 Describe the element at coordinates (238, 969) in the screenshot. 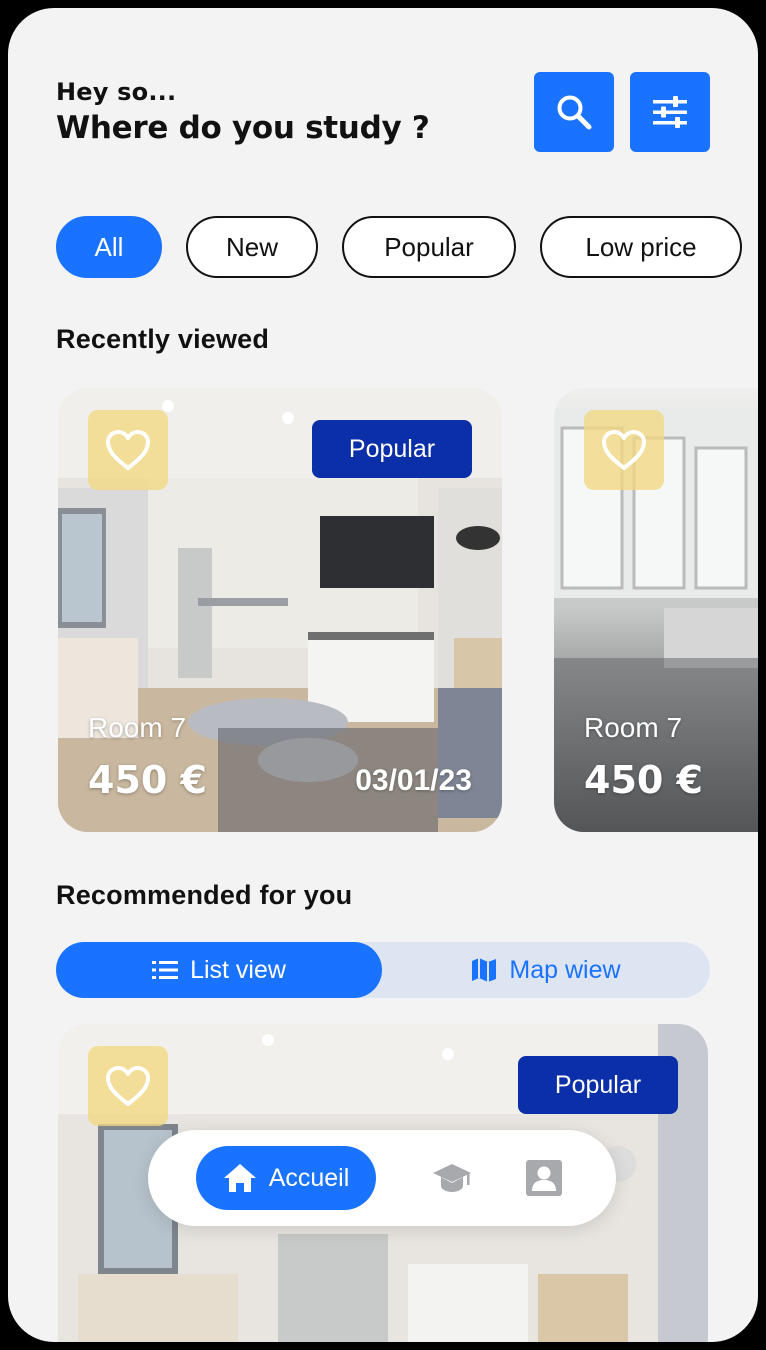

I see `list-view-label: List view` at that location.